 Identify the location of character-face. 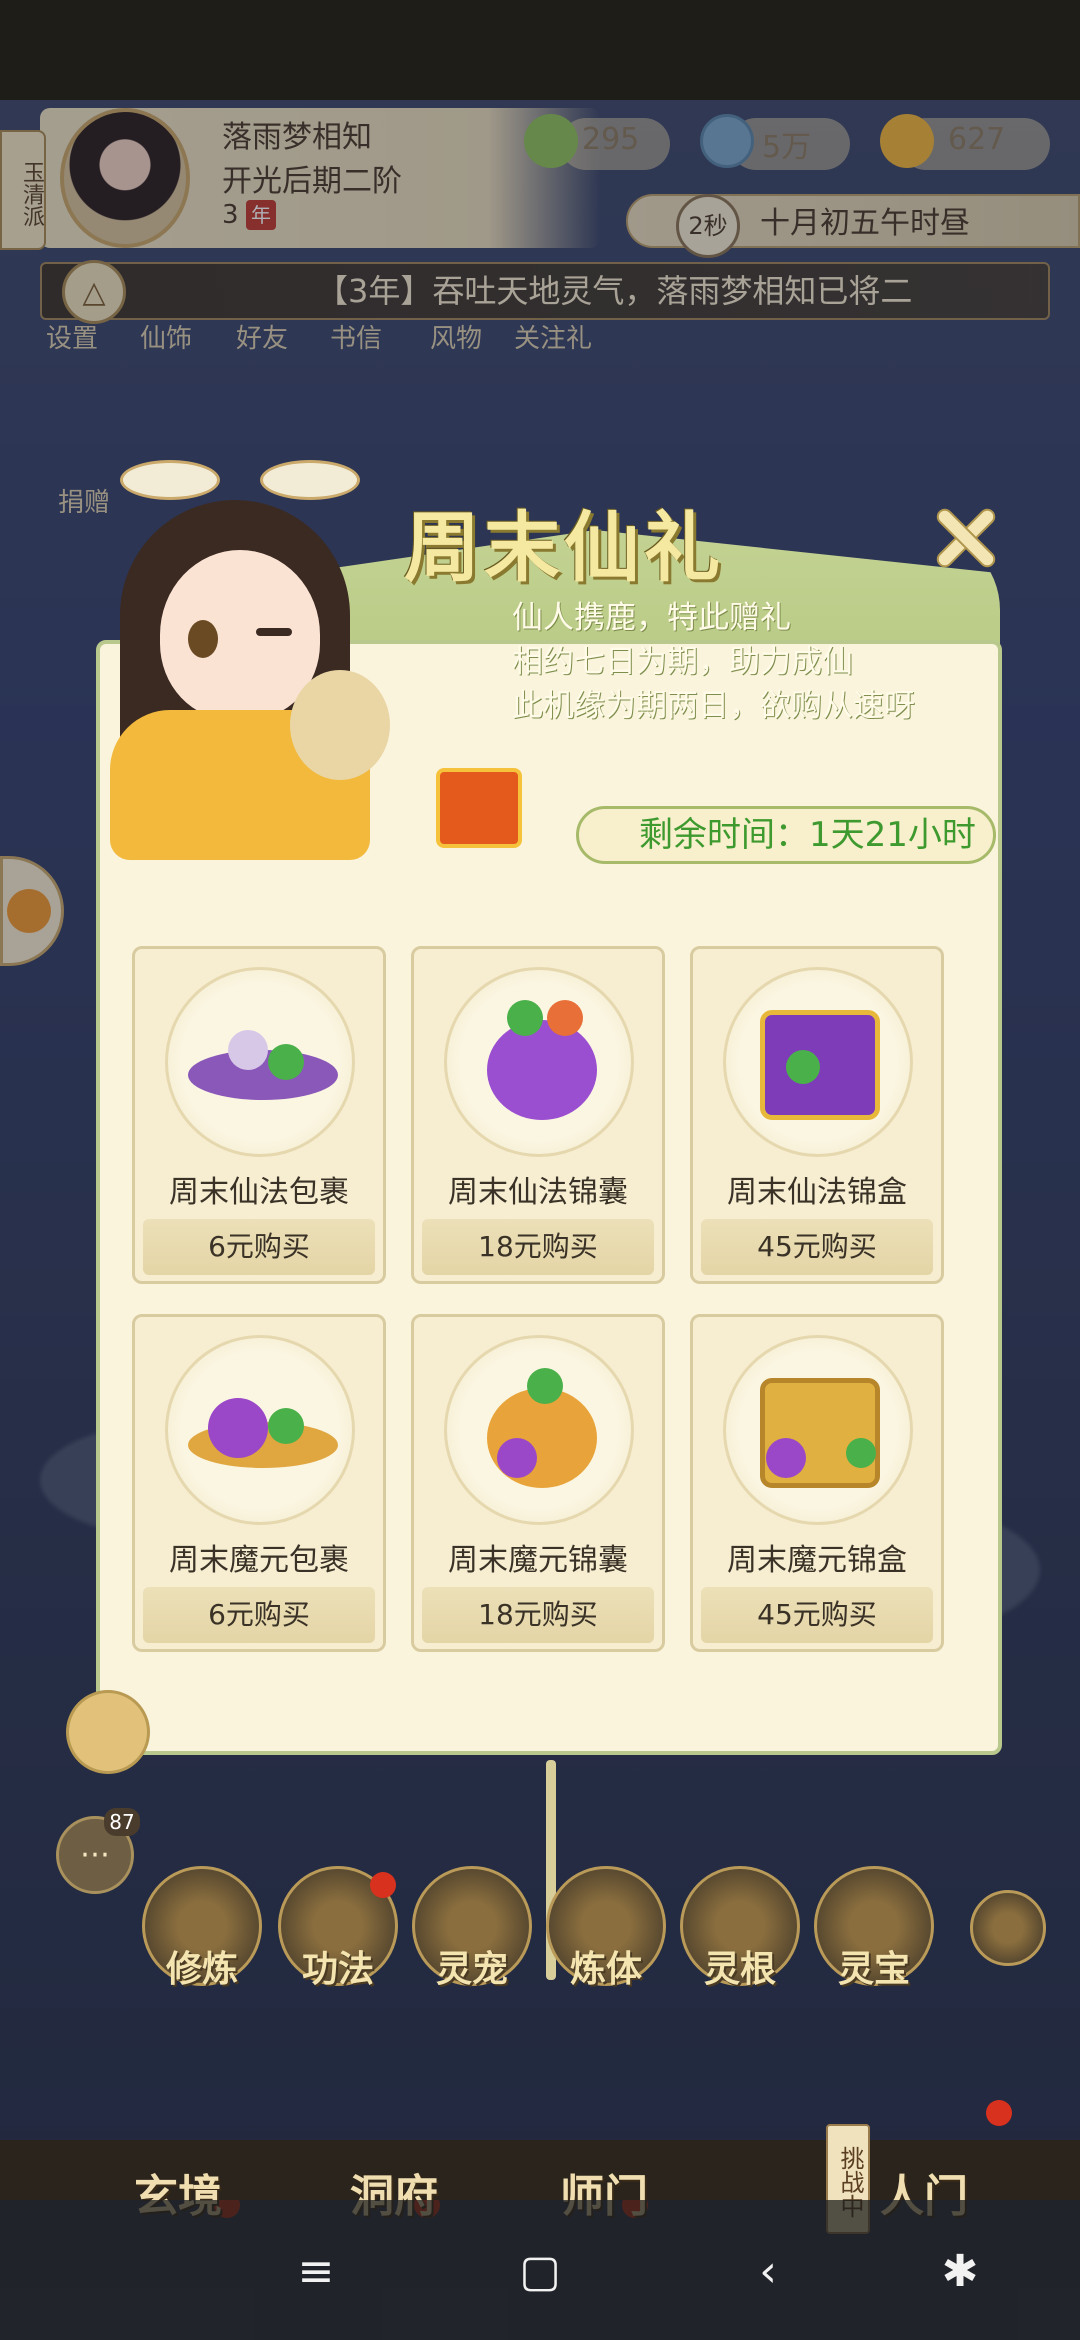
(240, 635).